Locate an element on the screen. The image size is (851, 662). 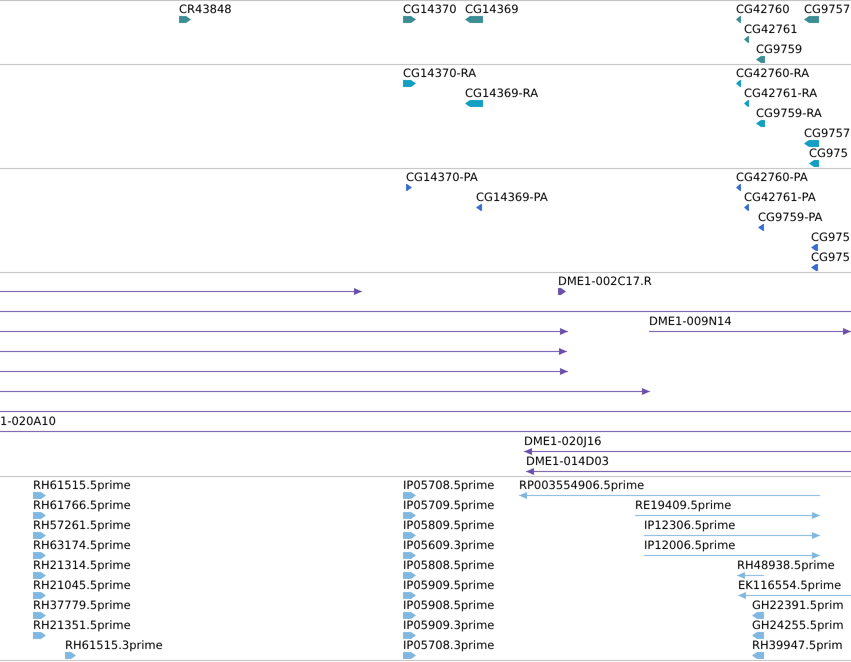
feature-label: CG14370-RA is located at coordinates (439, 73).